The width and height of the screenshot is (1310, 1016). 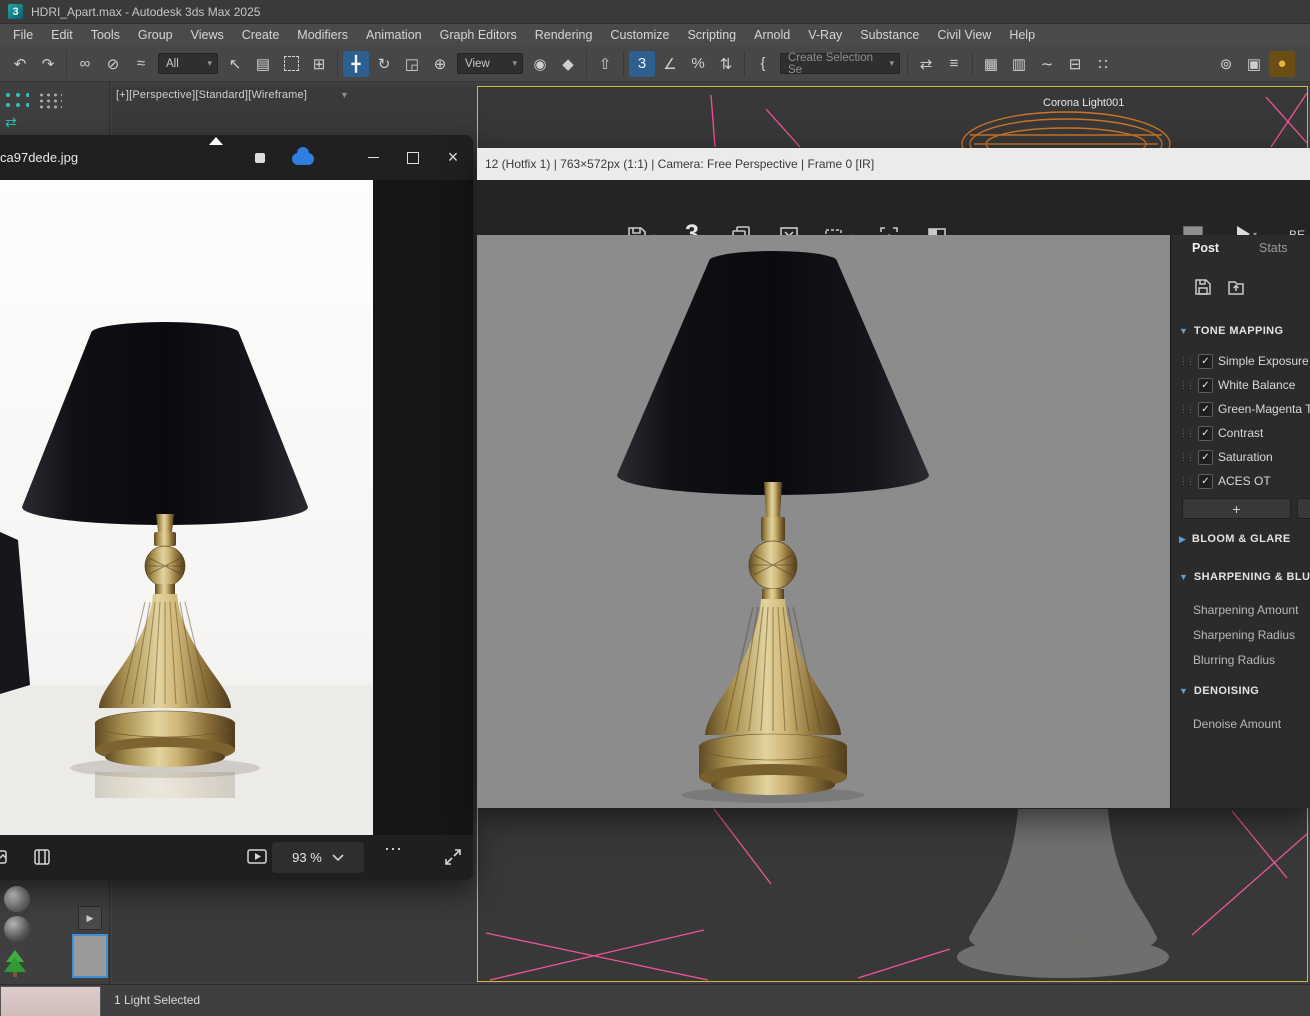 What do you see at coordinates (825, 35) in the screenshot?
I see `menu-vray: V-Ray` at bounding box center [825, 35].